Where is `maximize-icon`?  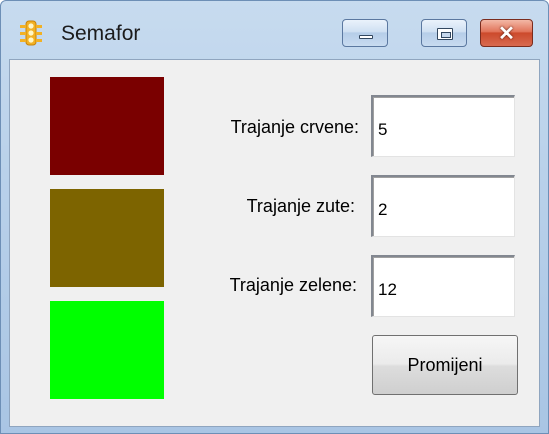 maximize-icon is located at coordinates (445, 34).